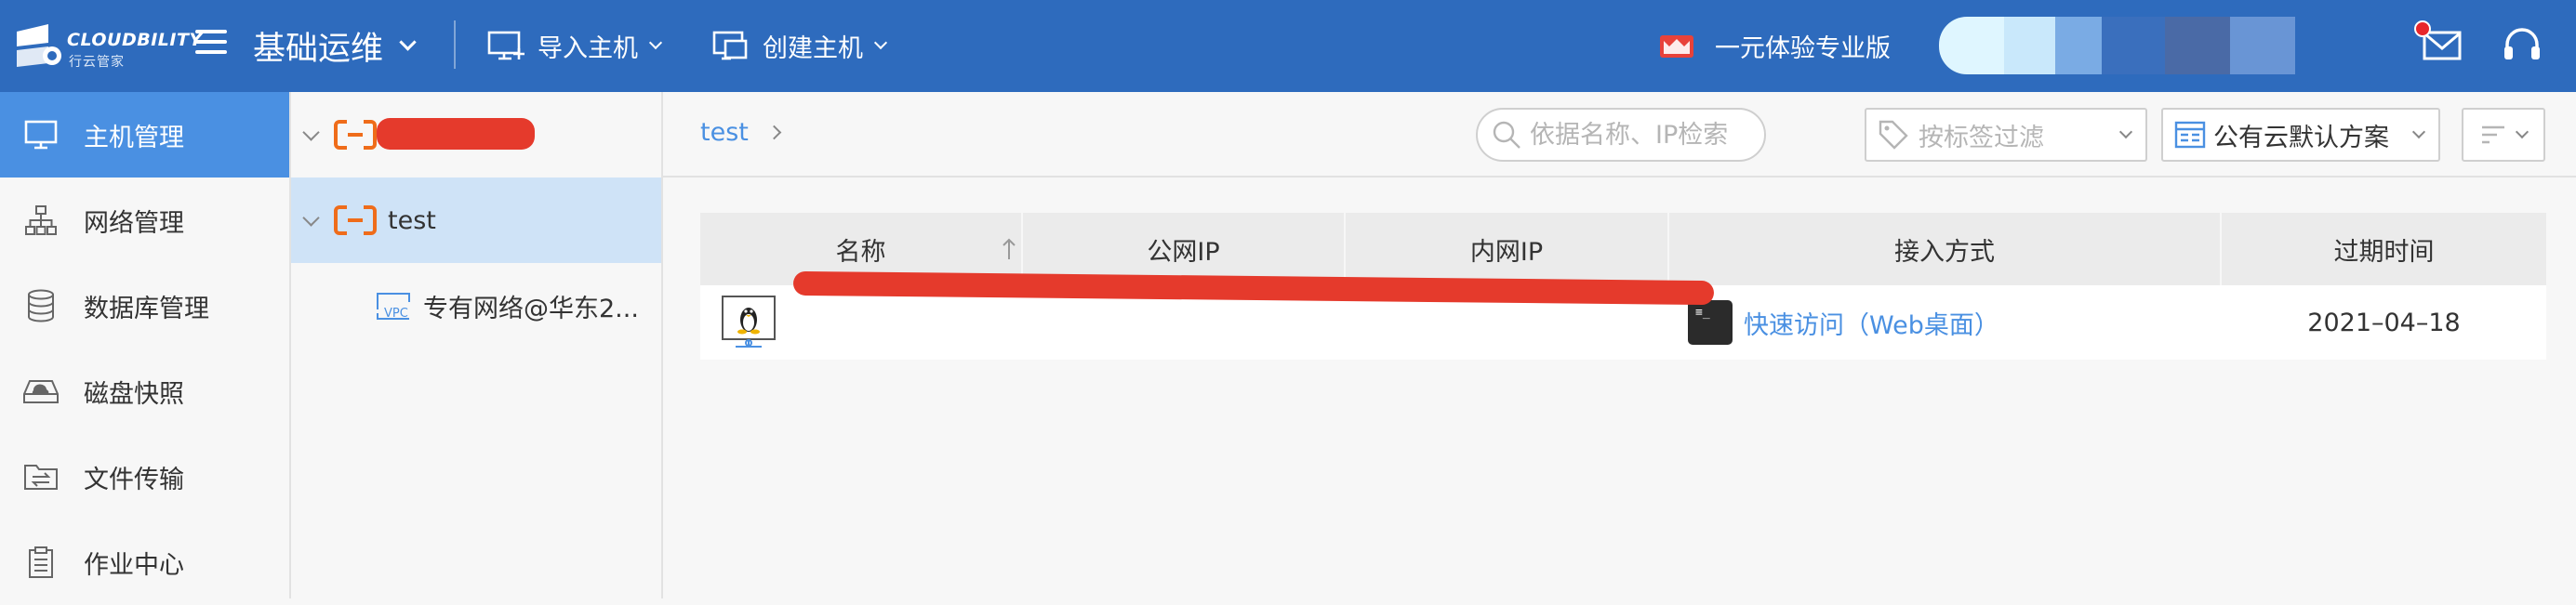 The height and width of the screenshot is (605, 2576). Describe the element at coordinates (1944, 252) in the screenshot. I see `column-header-label: 接入方式` at that location.